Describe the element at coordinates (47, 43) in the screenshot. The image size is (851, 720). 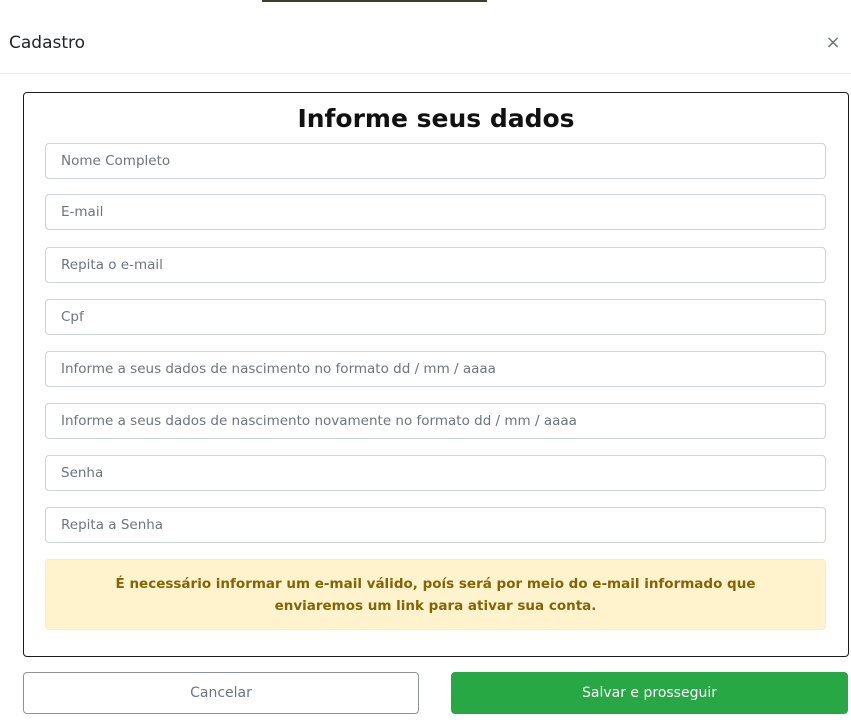
I see `modal-title: Cadastro` at that location.